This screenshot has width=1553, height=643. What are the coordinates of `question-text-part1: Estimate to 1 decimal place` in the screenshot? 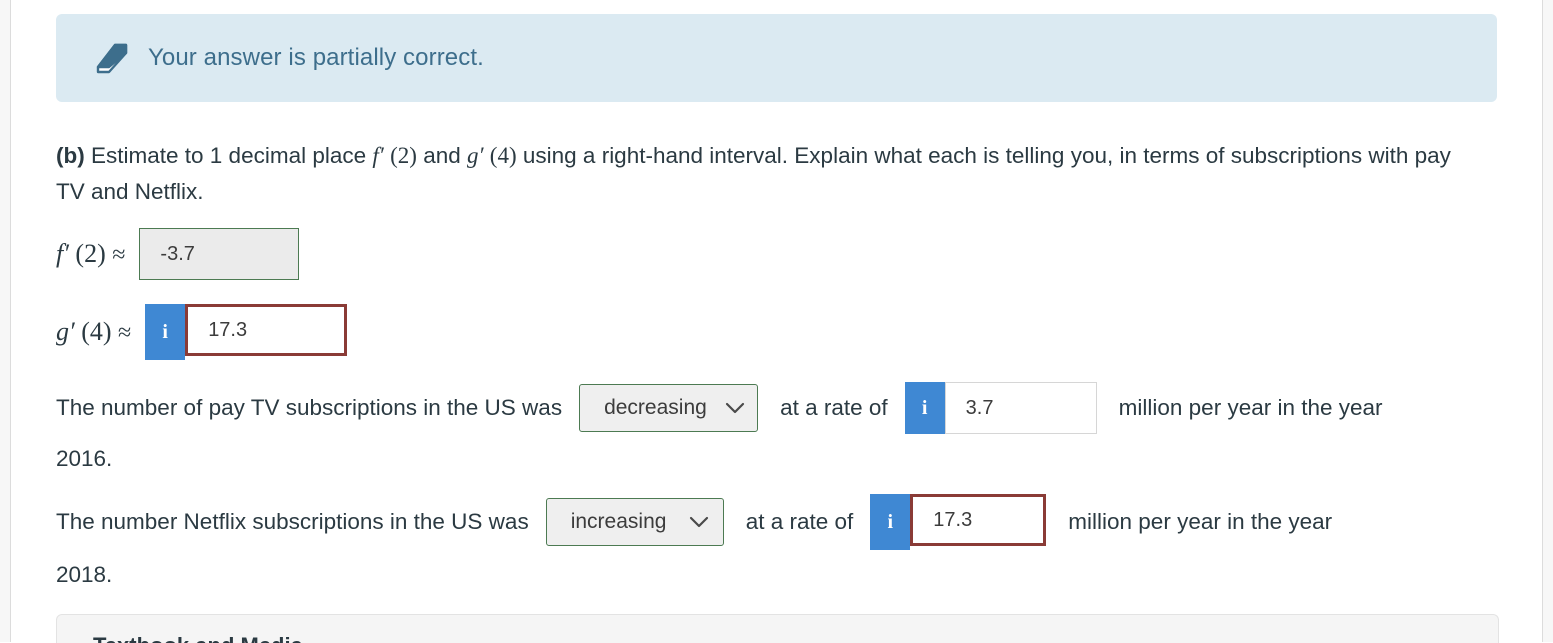 It's located at (229, 155).